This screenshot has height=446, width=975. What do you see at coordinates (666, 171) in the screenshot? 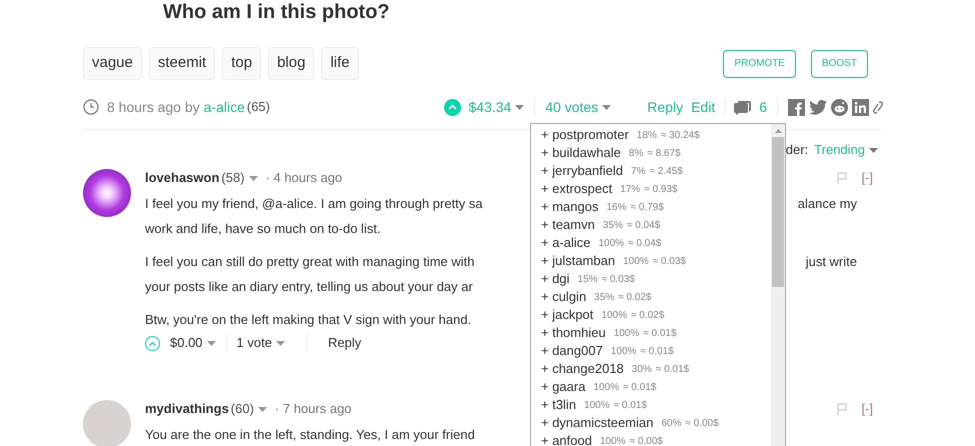
I see `vote-value: ≈ 2.45$` at bounding box center [666, 171].